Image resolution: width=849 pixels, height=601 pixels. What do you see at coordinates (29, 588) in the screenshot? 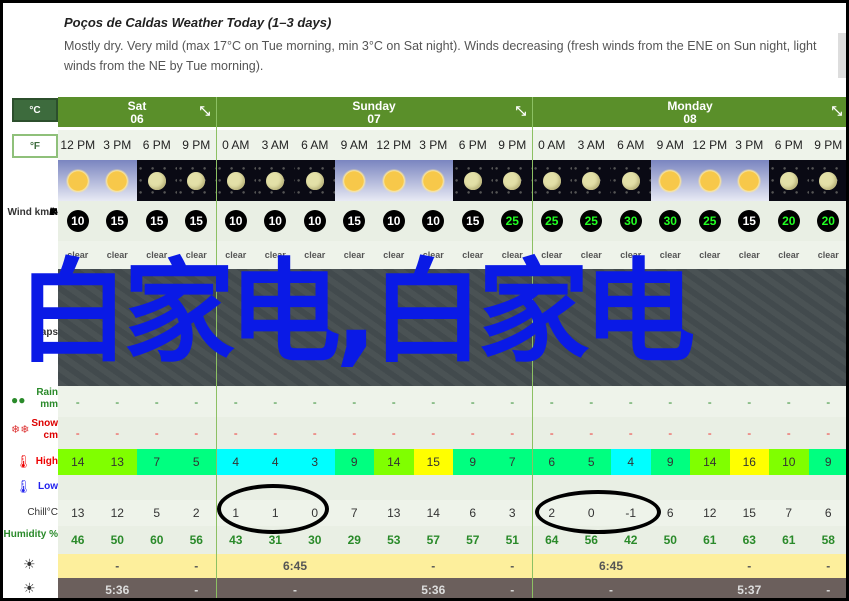
I see `sunset-icon: ☀` at bounding box center [29, 588].